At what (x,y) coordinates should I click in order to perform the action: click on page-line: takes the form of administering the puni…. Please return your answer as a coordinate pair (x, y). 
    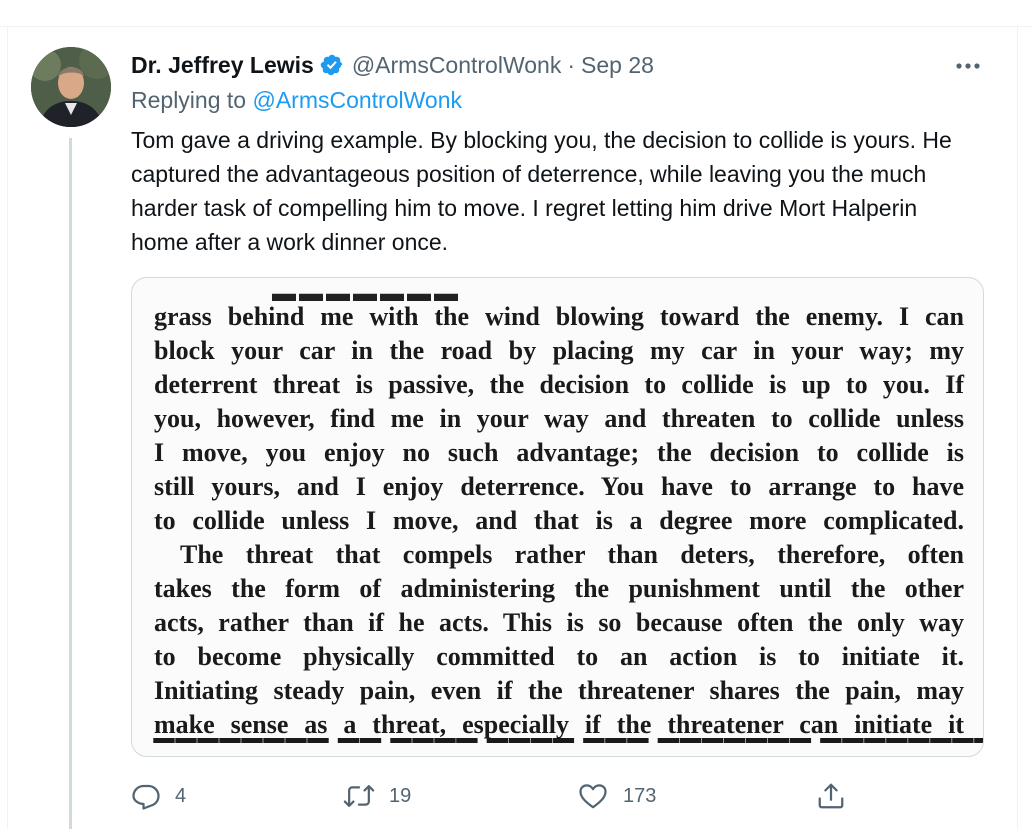
    Looking at the image, I should click on (559, 588).